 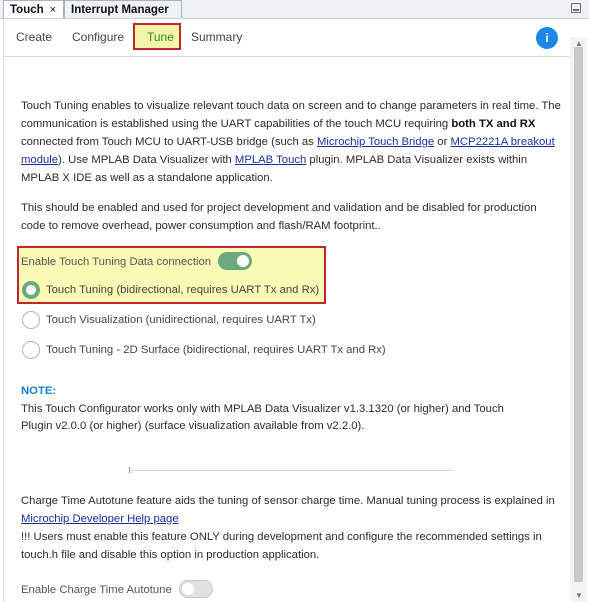 What do you see at coordinates (579, 595) in the screenshot?
I see `scroll-down-icon: ▼` at bounding box center [579, 595].